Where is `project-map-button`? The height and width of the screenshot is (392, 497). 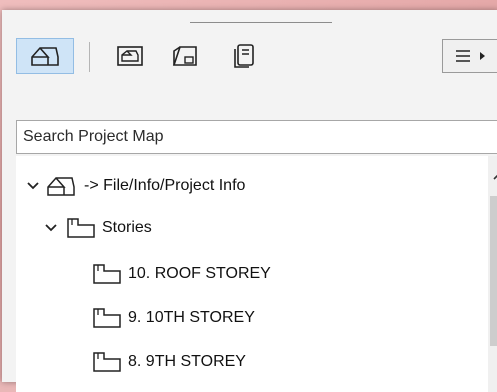
project-map-button is located at coordinates (45, 56).